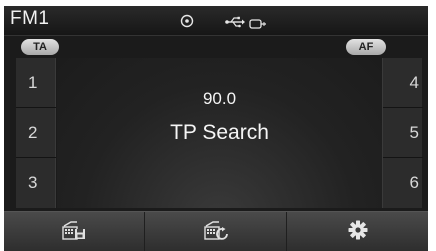 The height and width of the screenshot is (251, 436). I want to click on rds-text: TP Search, so click(219, 132).